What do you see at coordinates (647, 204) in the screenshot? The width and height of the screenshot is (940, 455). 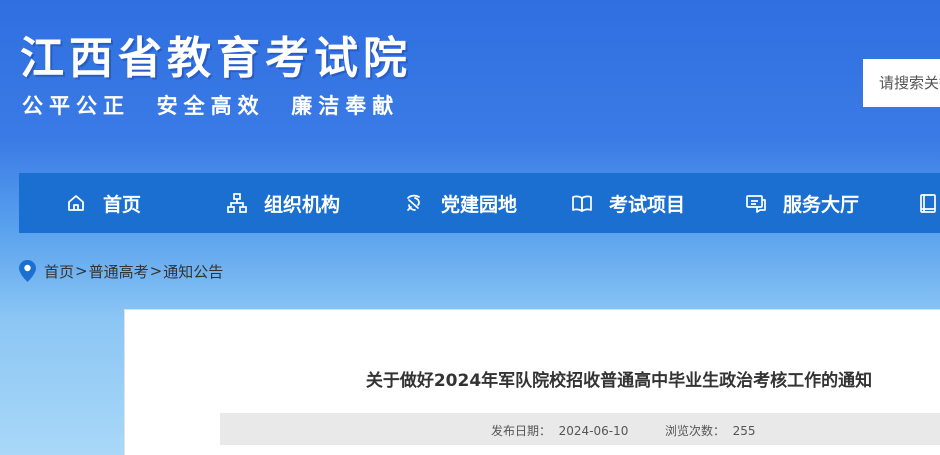 I see `nav-item-label: 考试项目` at bounding box center [647, 204].